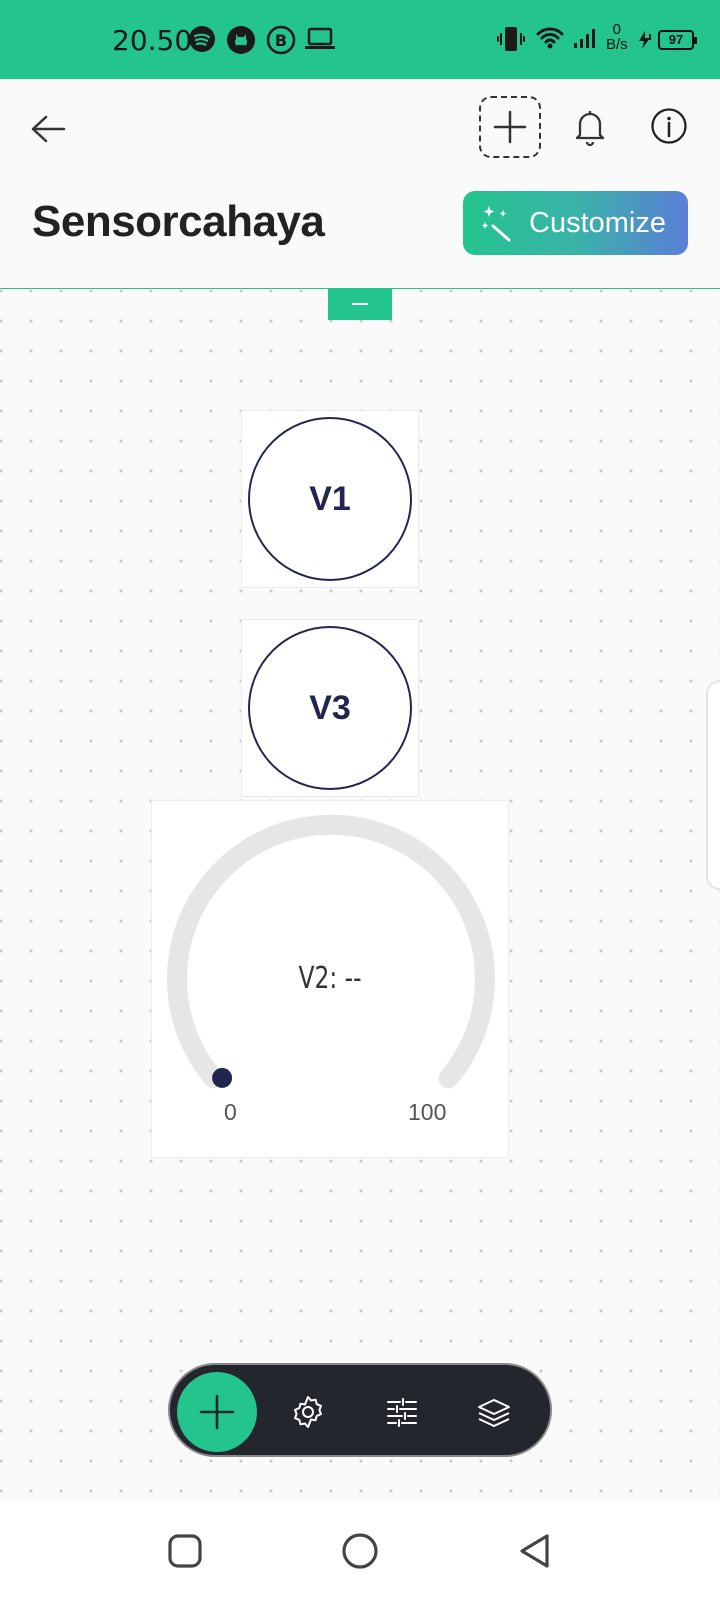 The height and width of the screenshot is (1600, 720). I want to click on page-title: Sensorcahaya, so click(178, 221).